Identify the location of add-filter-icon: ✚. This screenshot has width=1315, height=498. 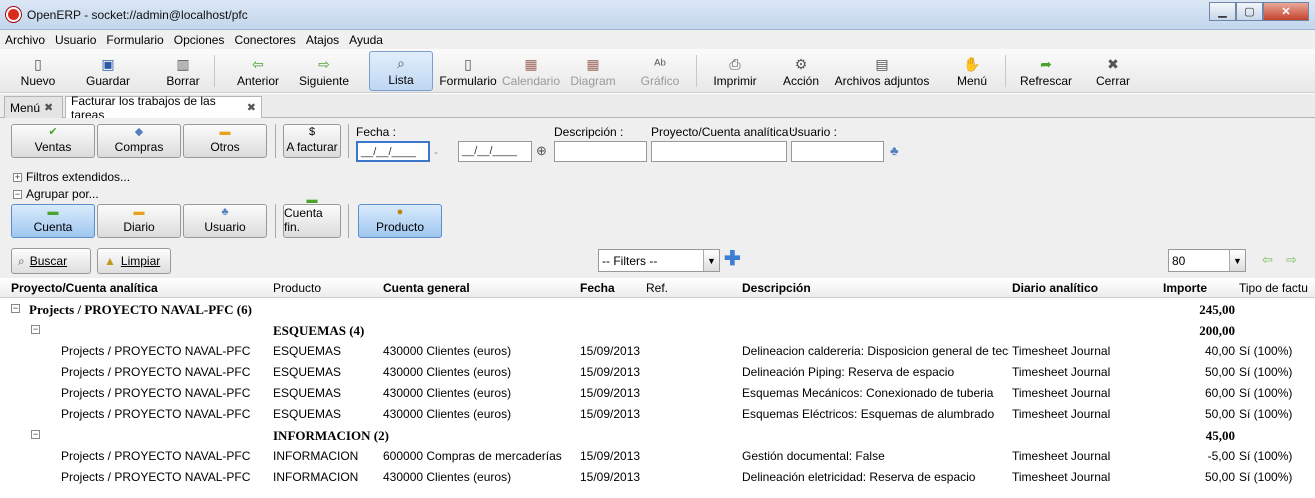
(732, 258).